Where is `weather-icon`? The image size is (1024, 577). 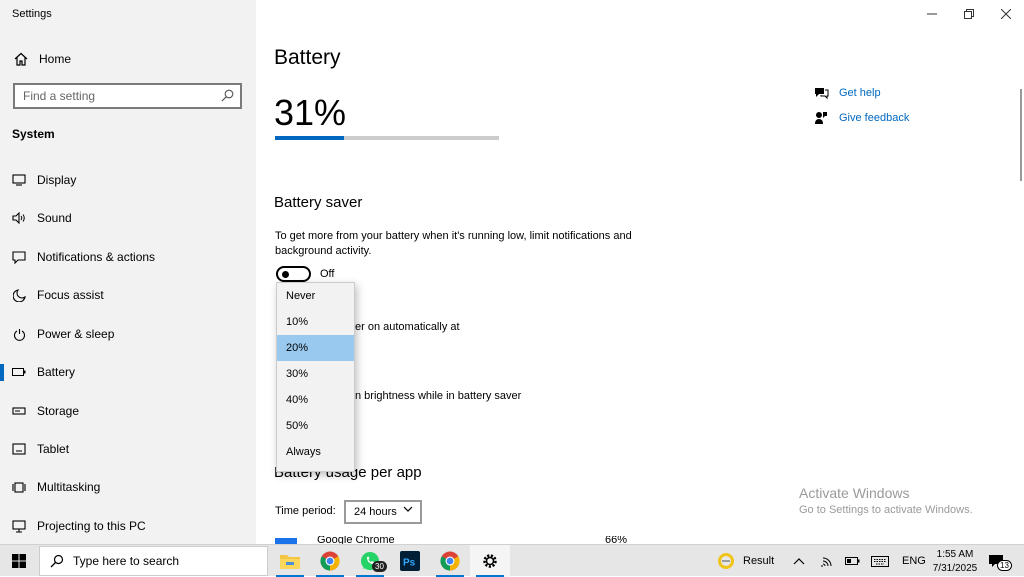 weather-icon is located at coordinates (726, 561).